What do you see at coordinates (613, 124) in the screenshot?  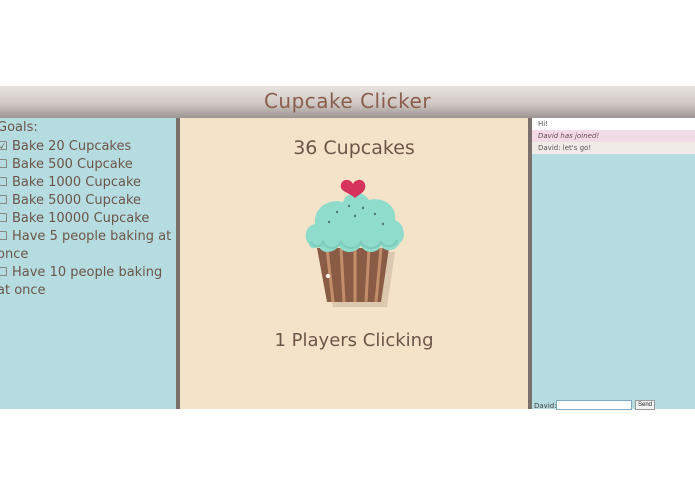 I see `chat-message: Hi!` at bounding box center [613, 124].